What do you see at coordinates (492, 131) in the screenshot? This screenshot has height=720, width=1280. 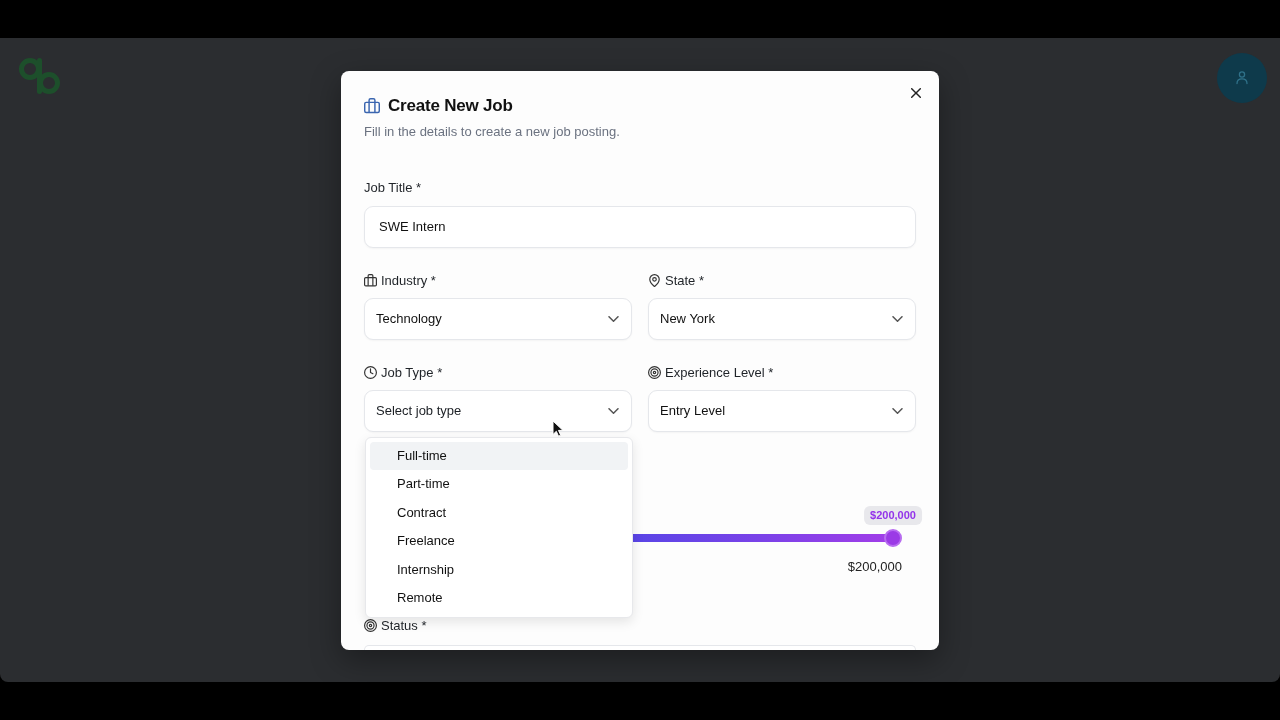 I see `dialog-subtitle: Fill in the details to create a new job posting.` at bounding box center [492, 131].